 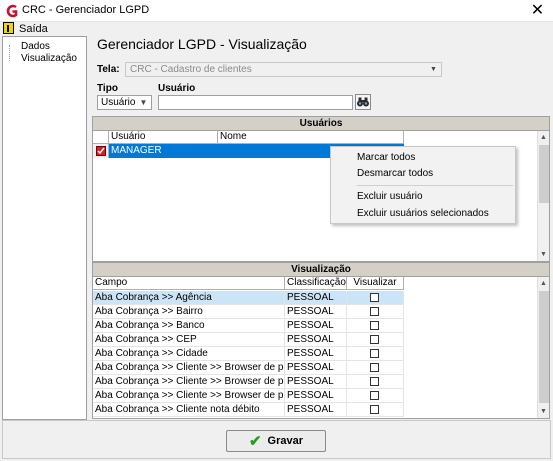 What do you see at coordinates (375, 283) in the screenshot?
I see `vis-col-visualizar: Visualizar` at bounding box center [375, 283].